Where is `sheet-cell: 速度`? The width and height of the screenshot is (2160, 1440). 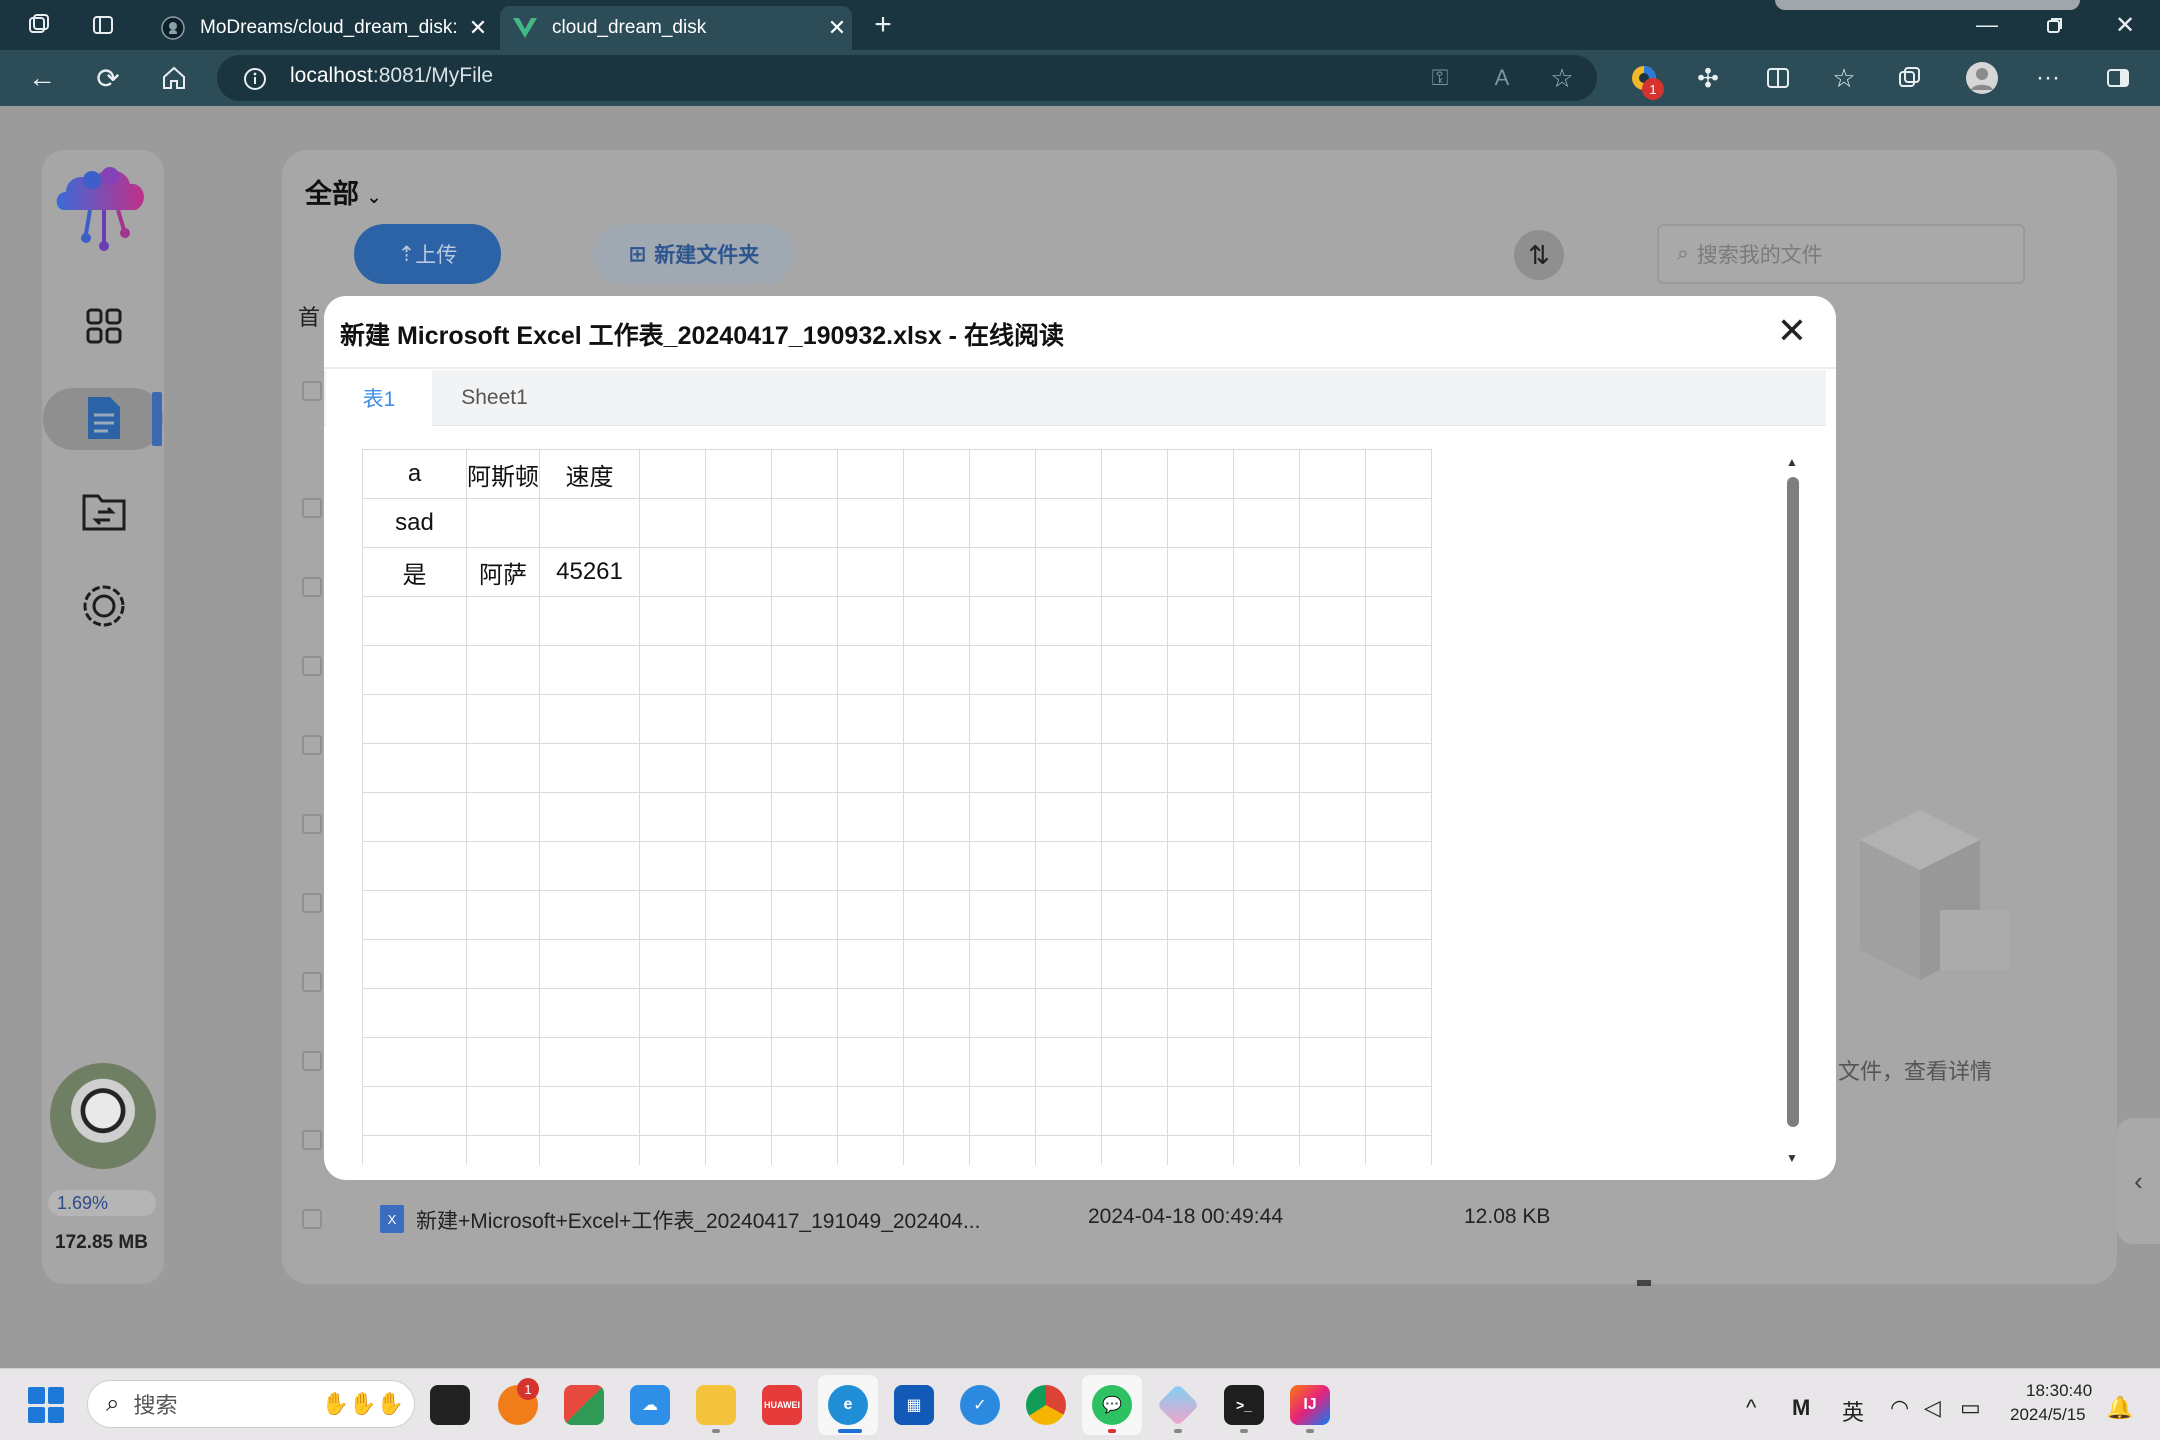
sheet-cell: 速度 is located at coordinates (589, 474).